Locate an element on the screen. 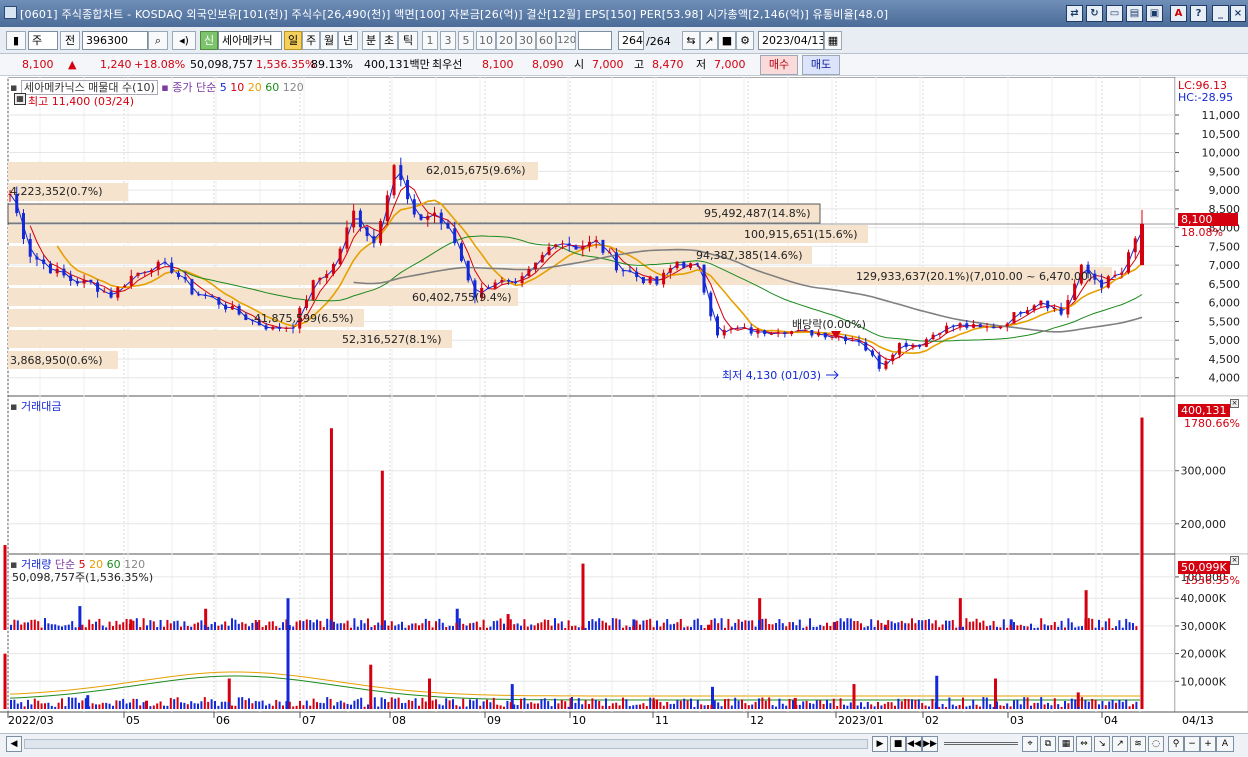 This screenshot has height=757, width=1248. text-tool-icon: A is located at coordinates (1225, 744).